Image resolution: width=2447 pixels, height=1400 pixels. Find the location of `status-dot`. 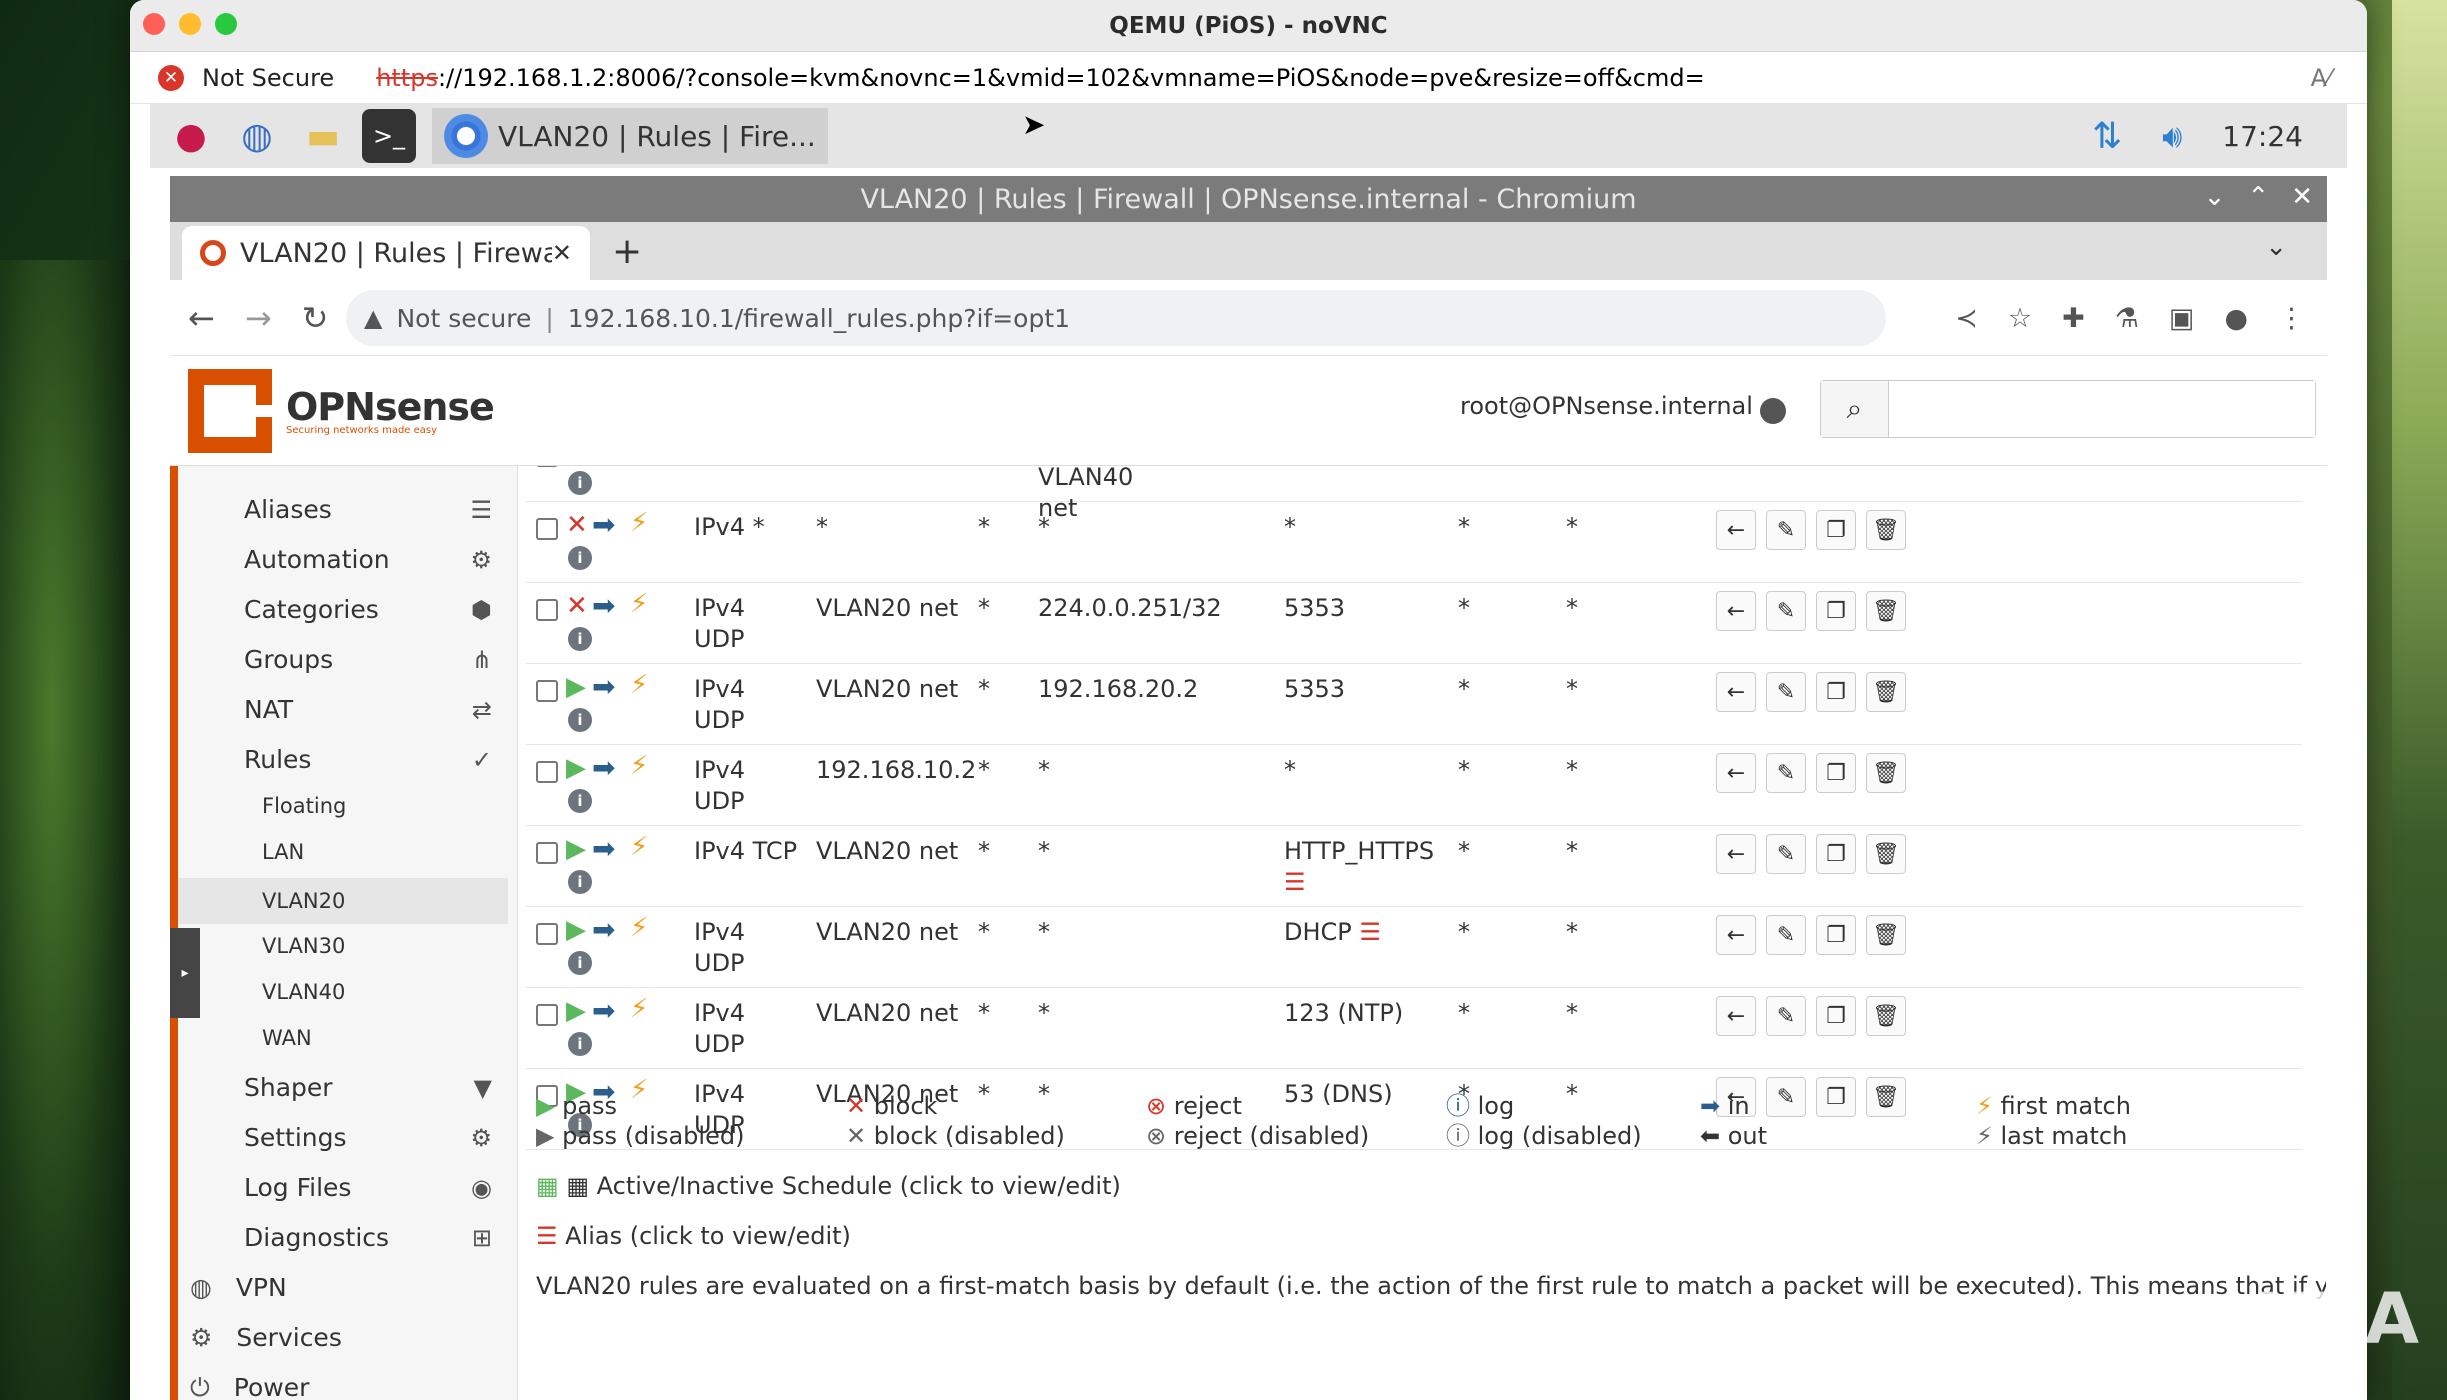

status-dot is located at coordinates (1773, 411).